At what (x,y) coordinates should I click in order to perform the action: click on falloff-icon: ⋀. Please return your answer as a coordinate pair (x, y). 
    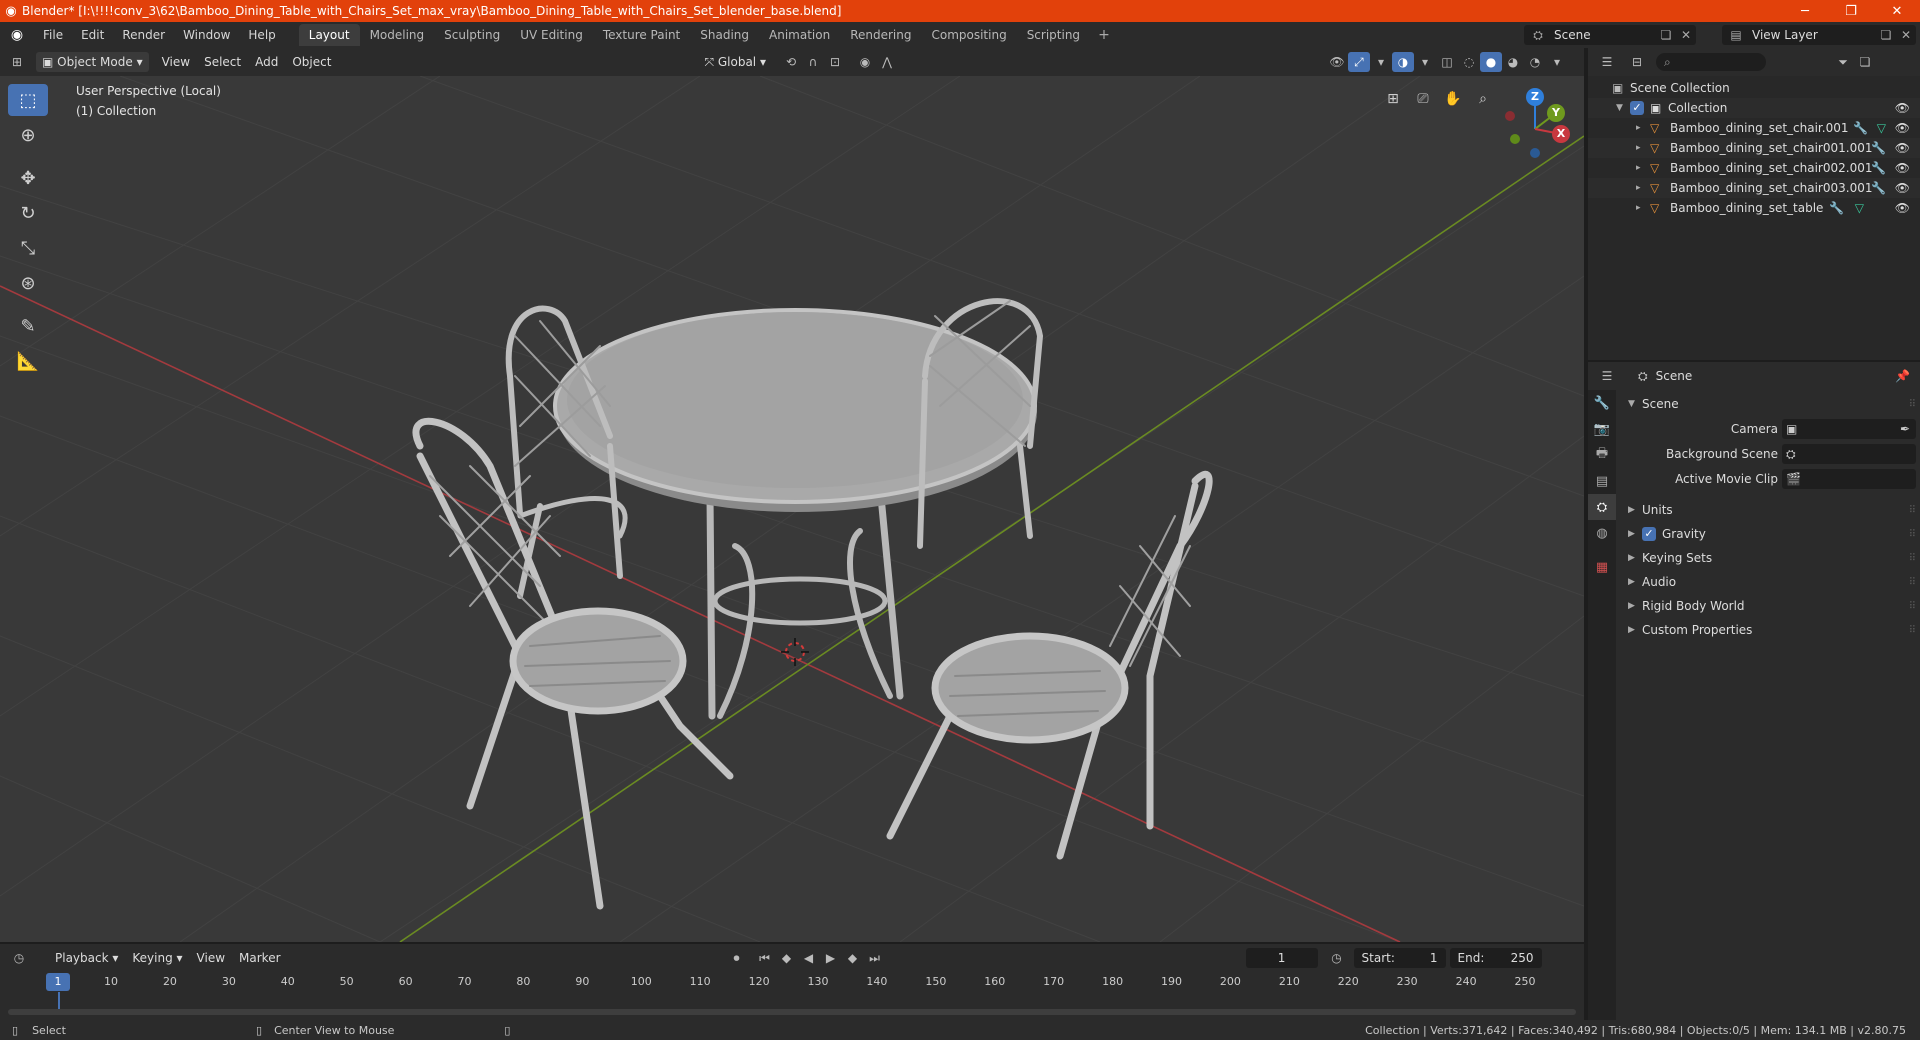
    Looking at the image, I should click on (887, 62).